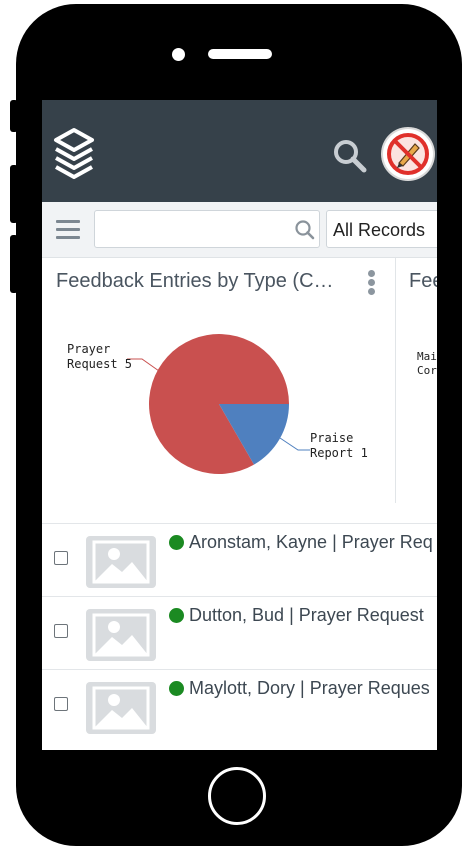 The image size is (462, 850). I want to click on card-title: Fee, so click(423, 281).